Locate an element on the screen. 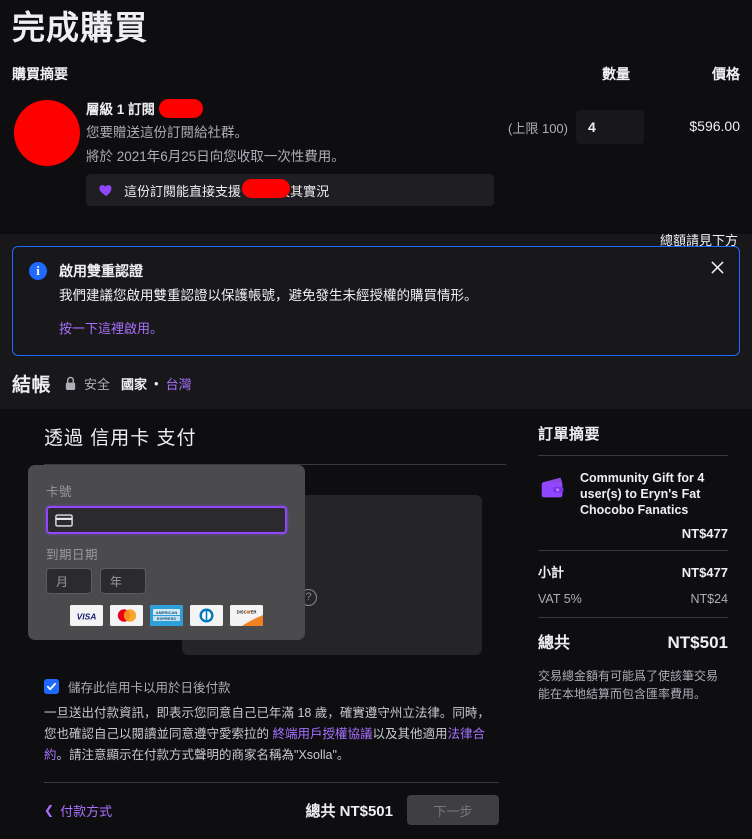 The image size is (752, 839). page-title: 完成購買 is located at coordinates (80, 27).